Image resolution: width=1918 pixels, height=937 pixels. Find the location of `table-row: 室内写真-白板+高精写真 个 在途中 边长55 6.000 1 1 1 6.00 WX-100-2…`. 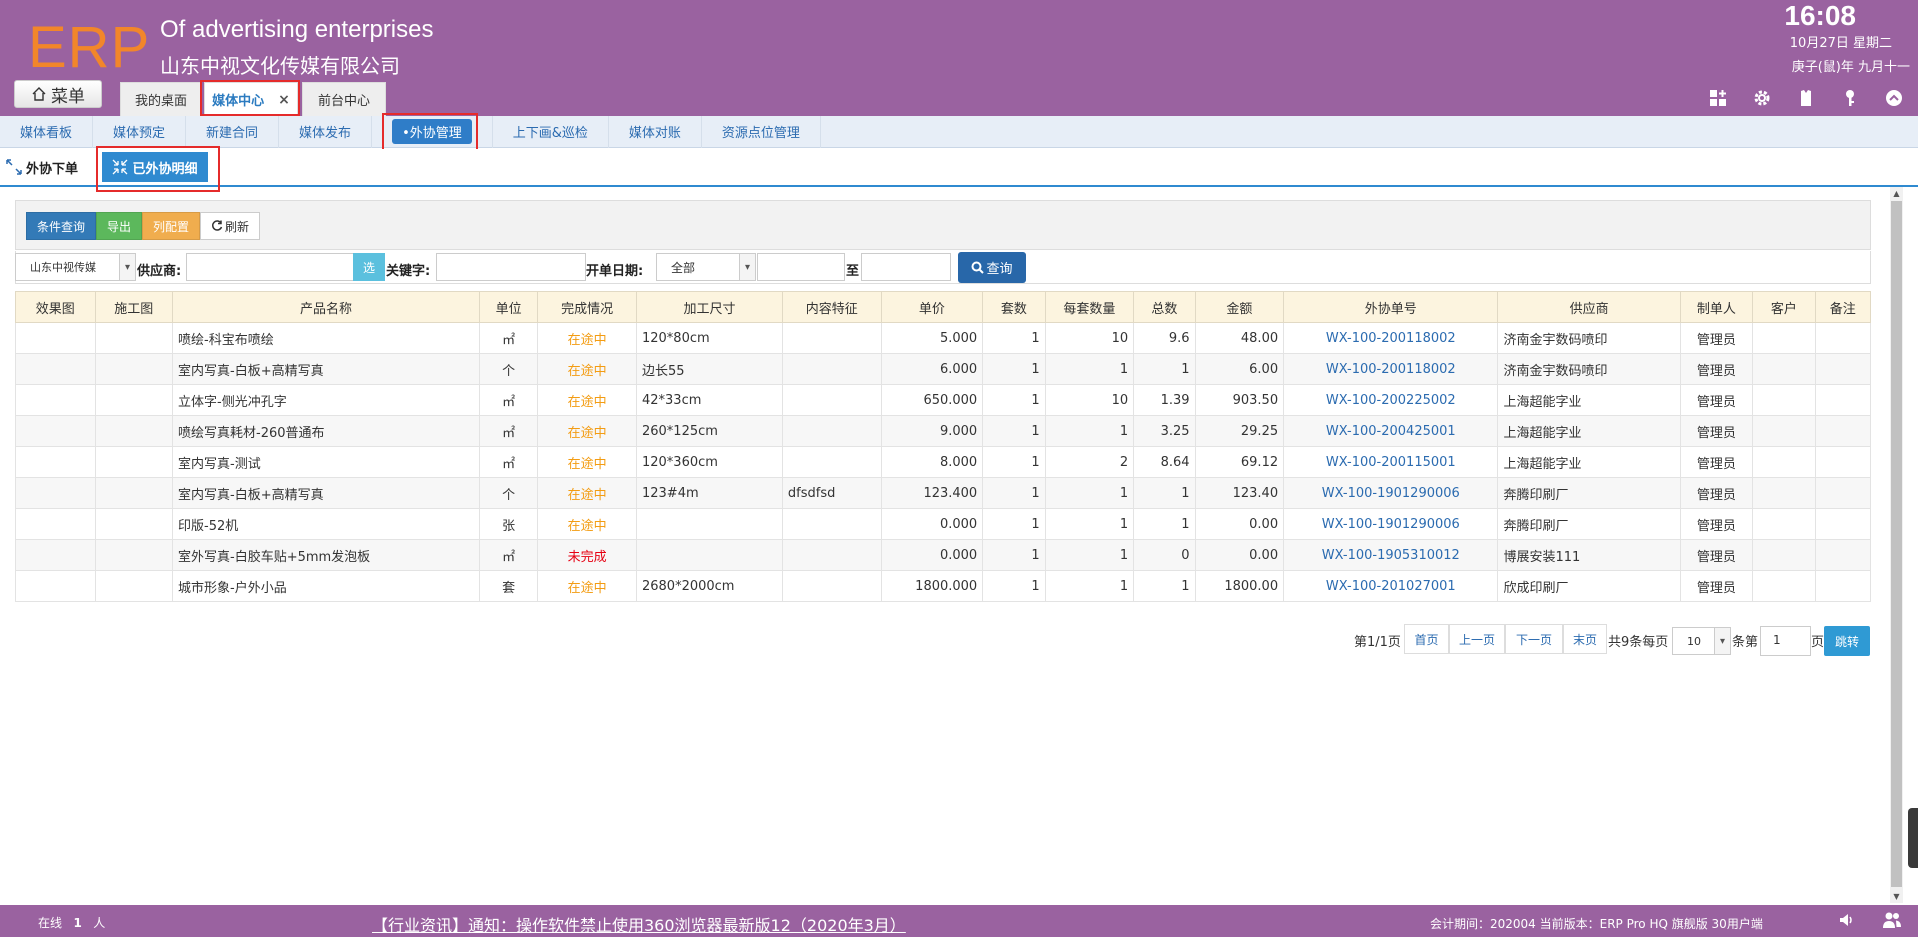

table-row: 室内写真-白板+高精写真 个 在途中 边长55 6.000 1 1 1 6.00 WX-100-2… is located at coordinates (943, 369).